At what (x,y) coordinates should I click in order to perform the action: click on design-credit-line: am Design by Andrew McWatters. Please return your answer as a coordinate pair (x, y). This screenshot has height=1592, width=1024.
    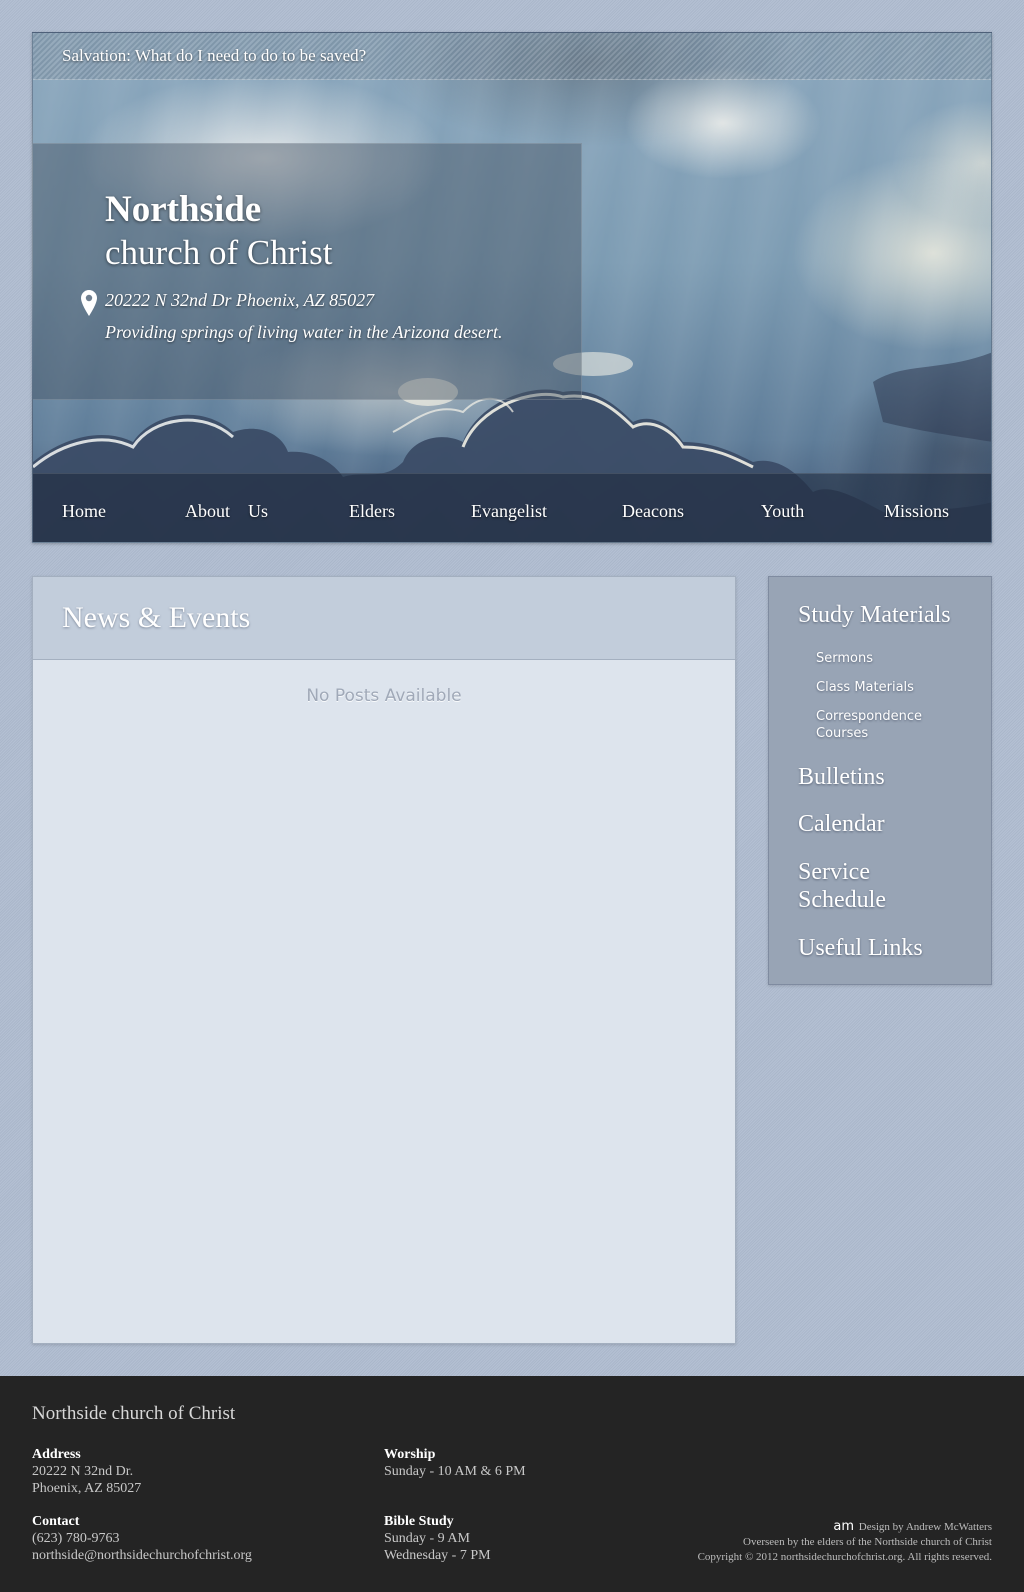
    Looking at the image, I should click on (845, 1527).